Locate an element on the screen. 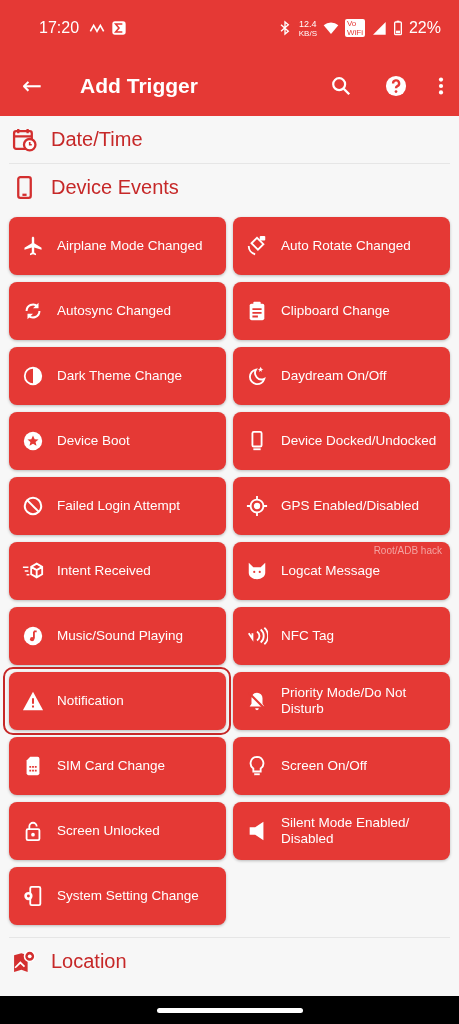 The image size is (459, 1024). screen-title: Add Trigger is located at coordinates (139, 86).